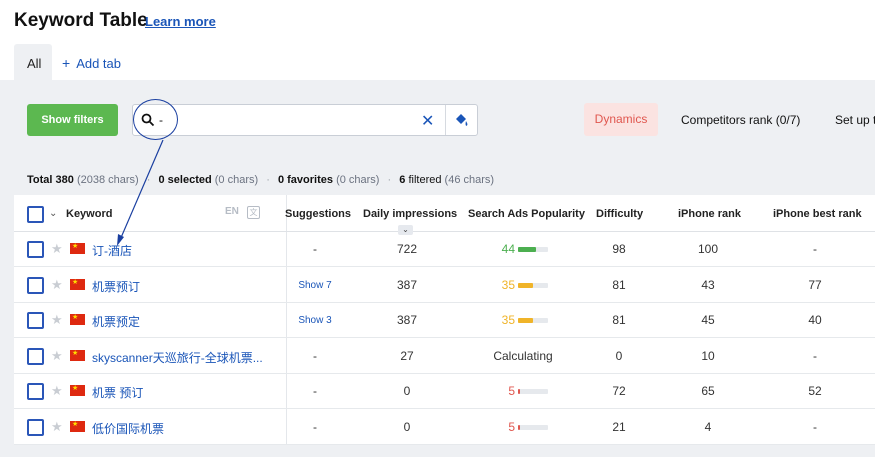 This screenshot has height=457, width=875. I want to click on translate-icon: 文, so click(253, 212).